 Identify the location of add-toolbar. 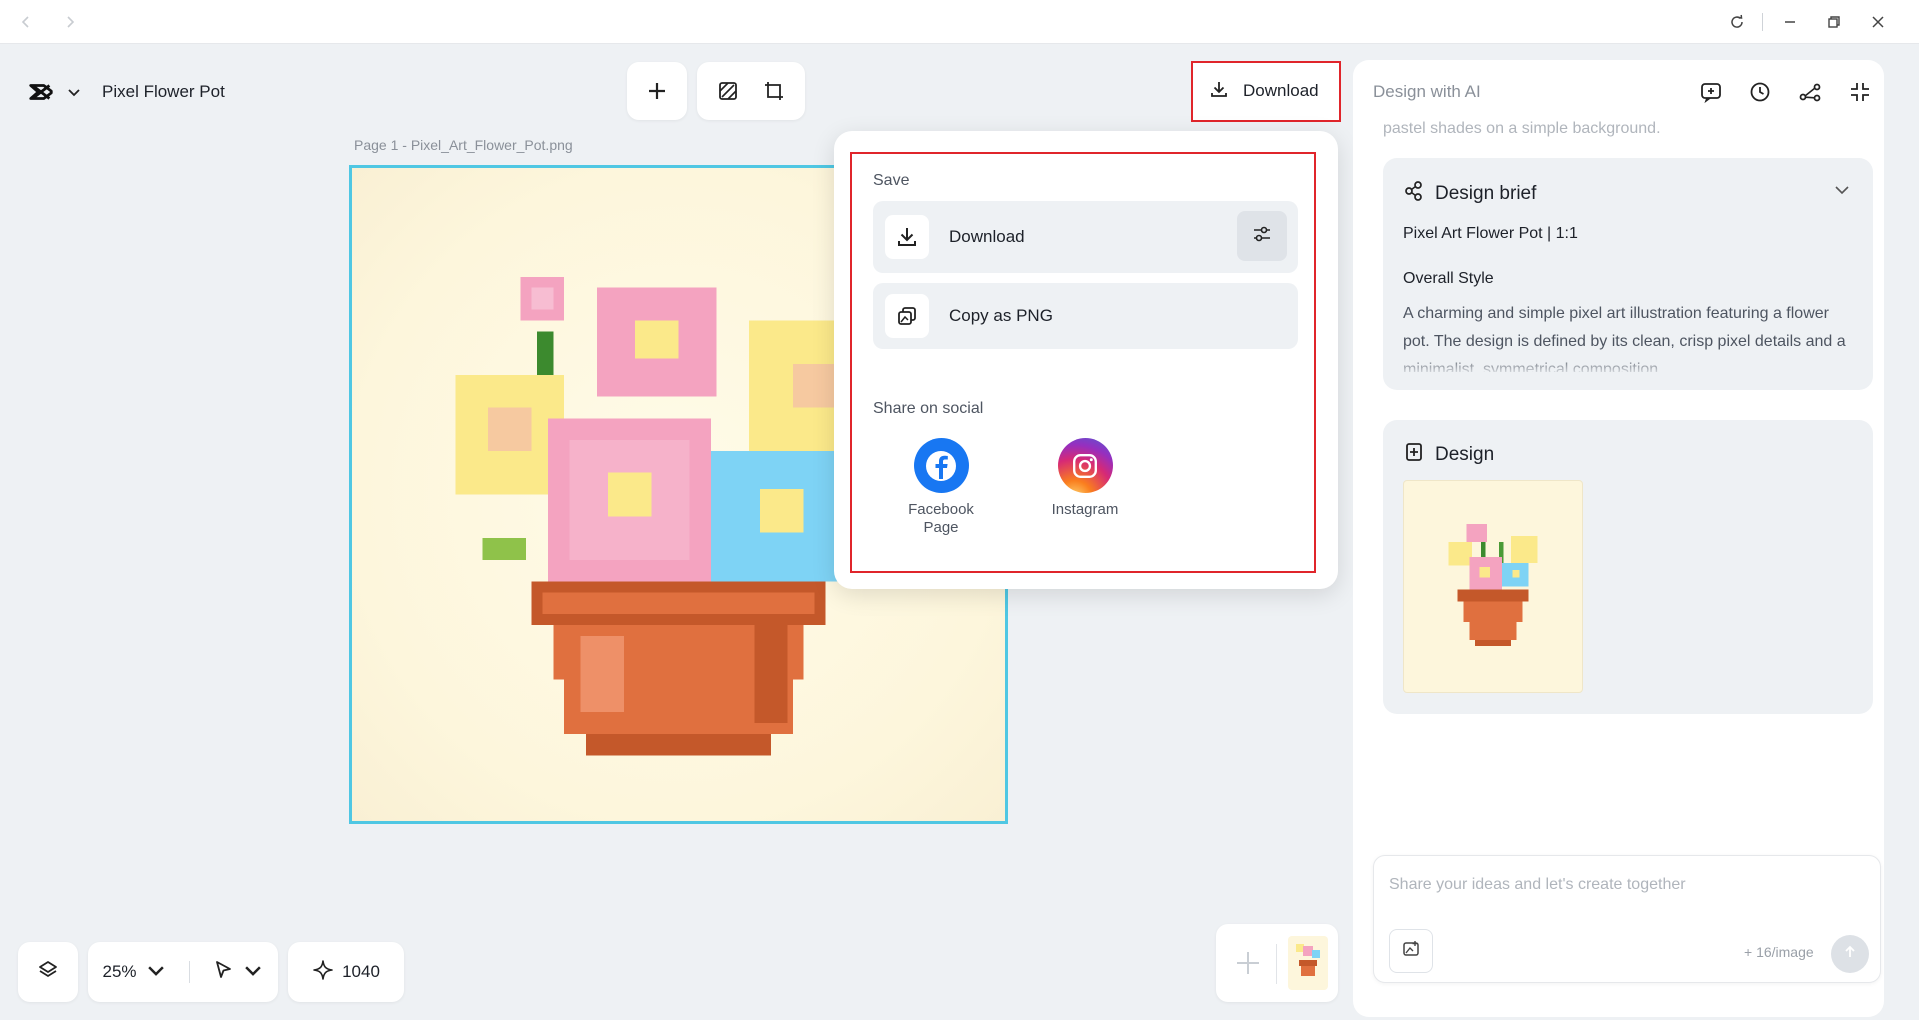
(657, 91).